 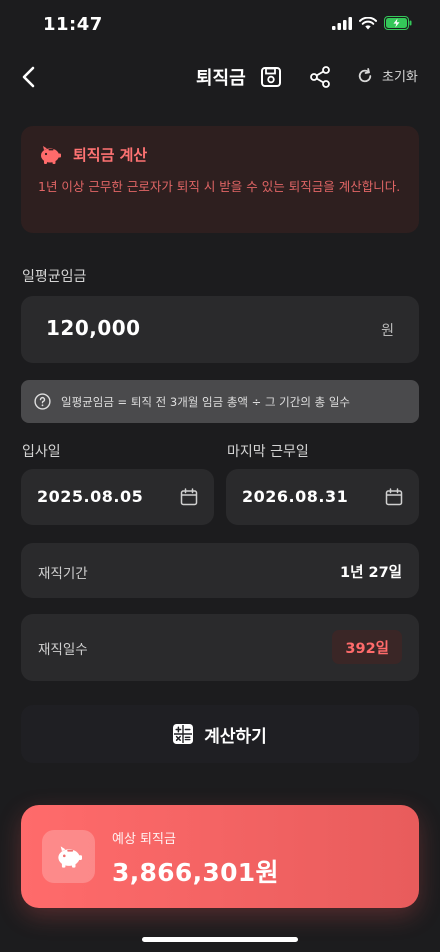 I want to click on wifi-icon, so click(x=368, y=22).